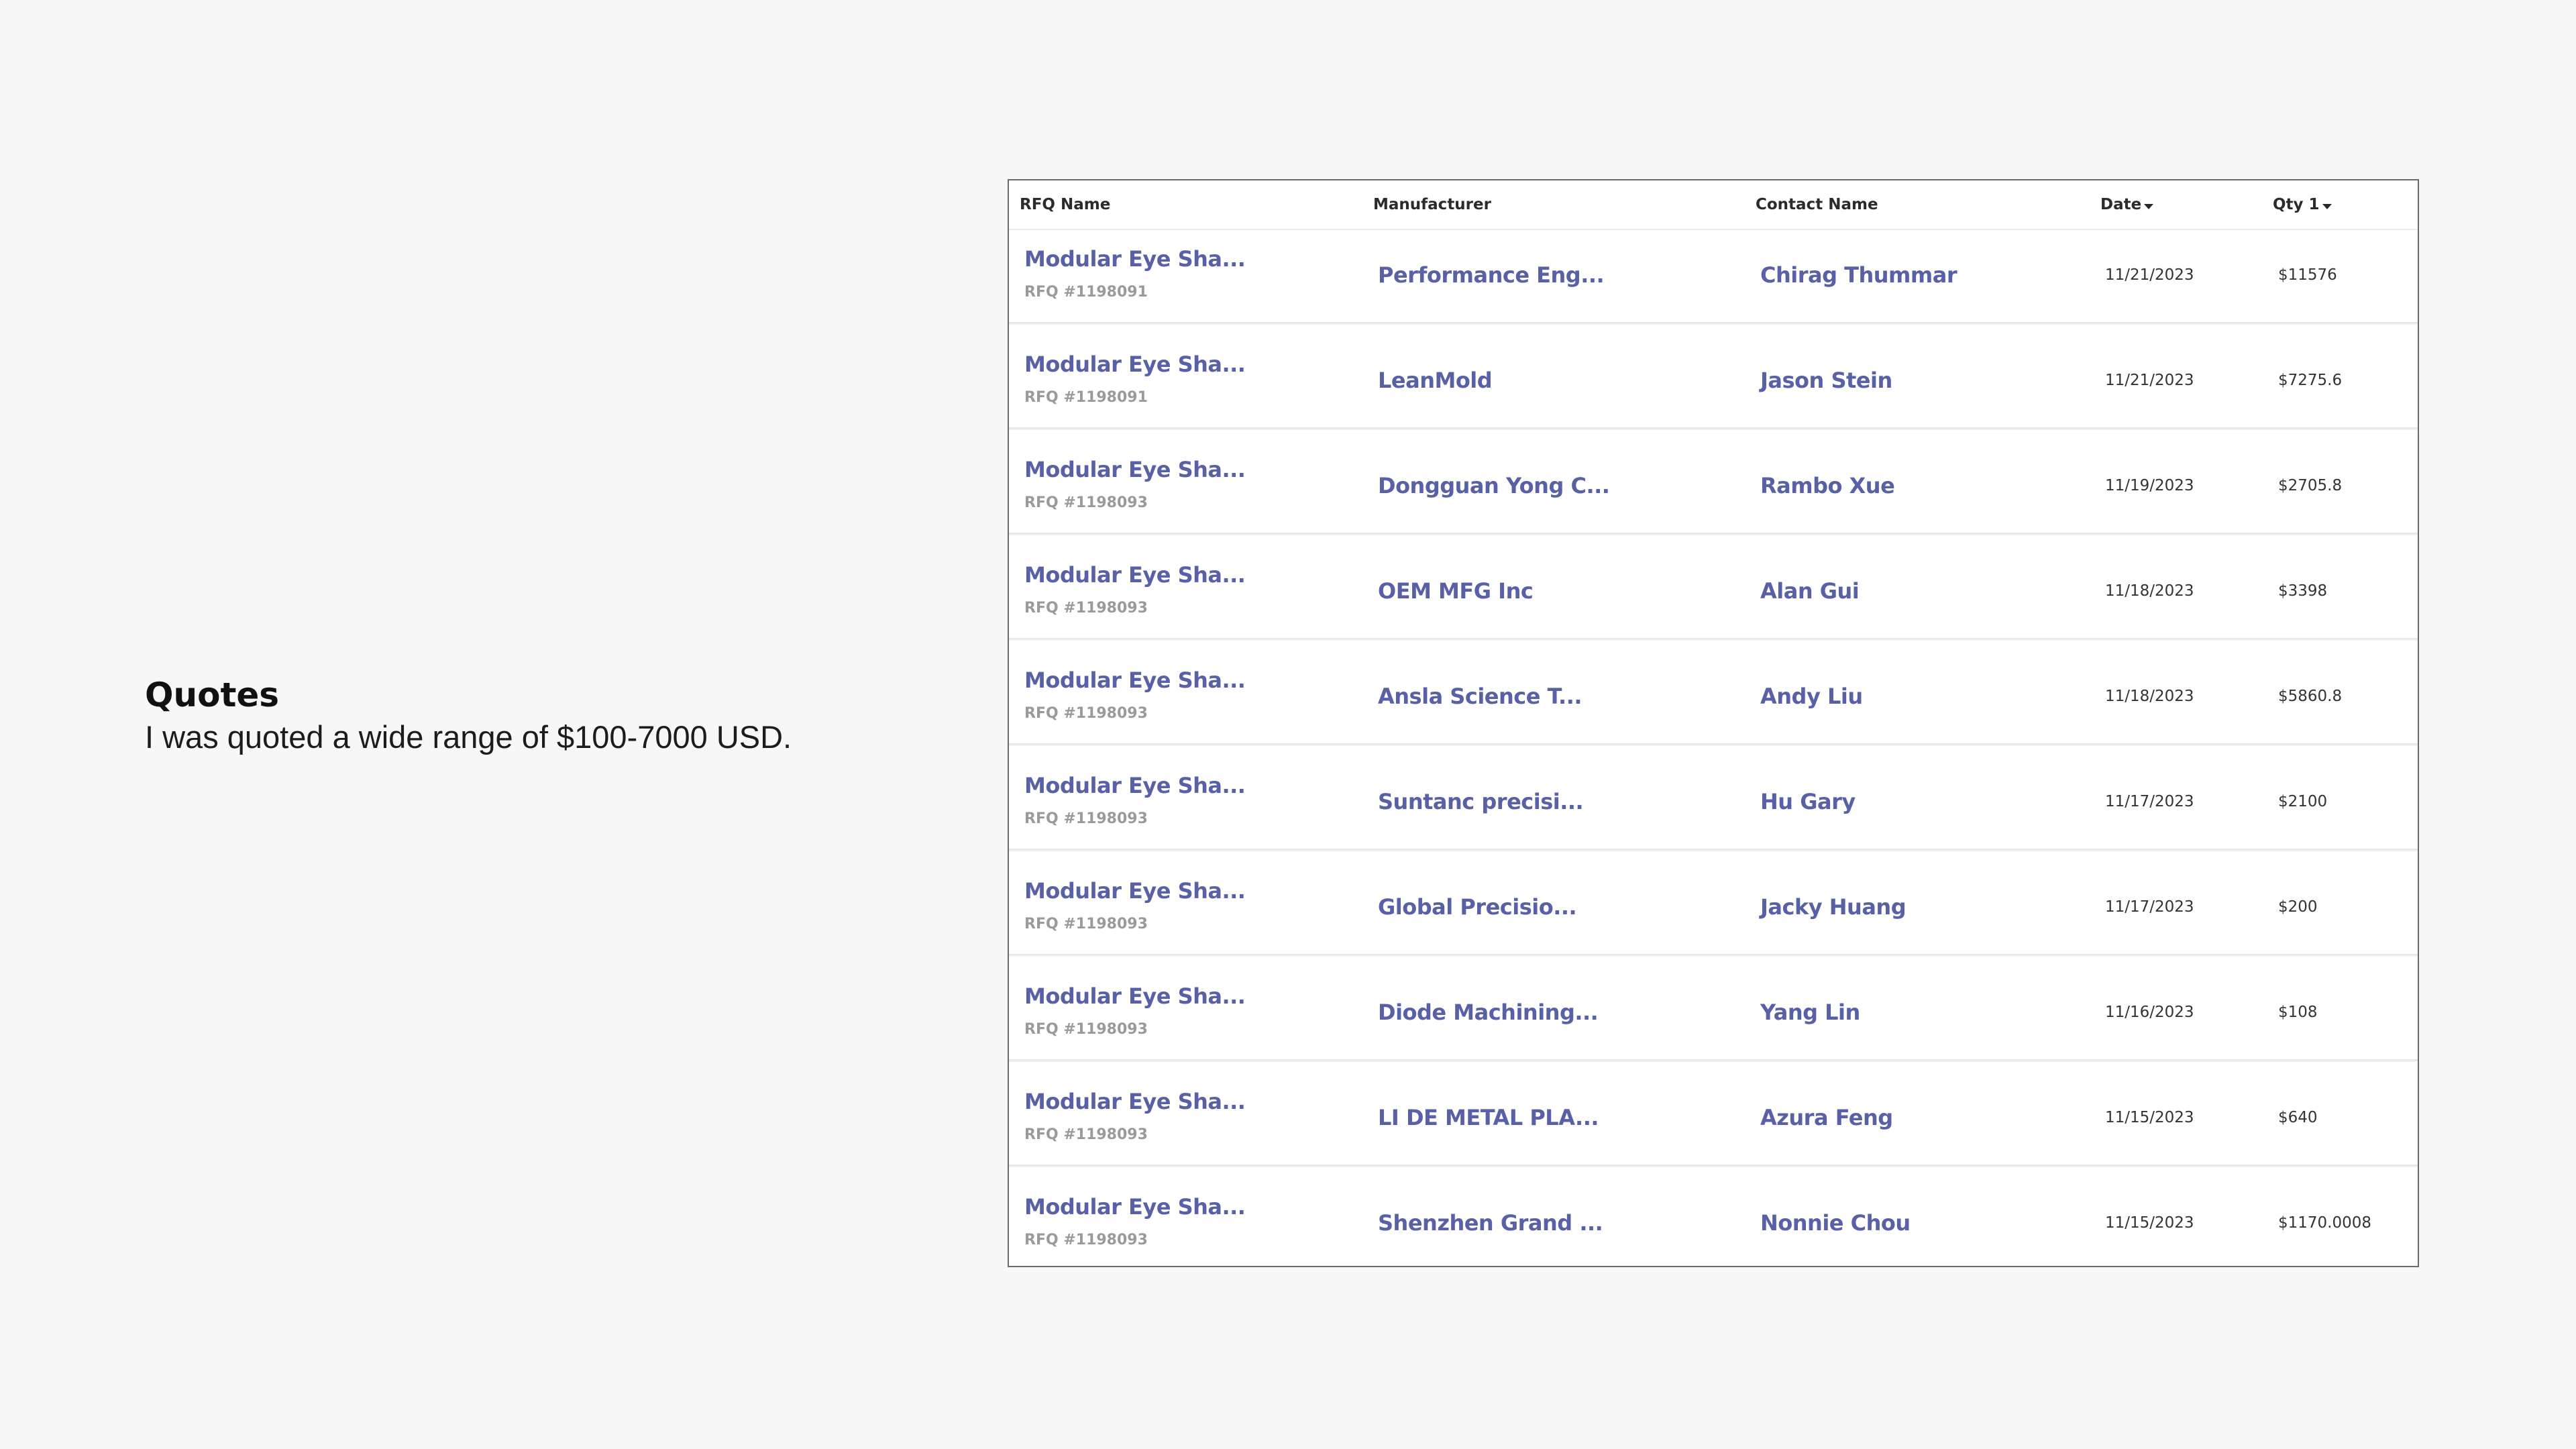 This screenshot has height=1449, width=2576. I want to click on header-qty: Qty 1, so click(2302, 204).